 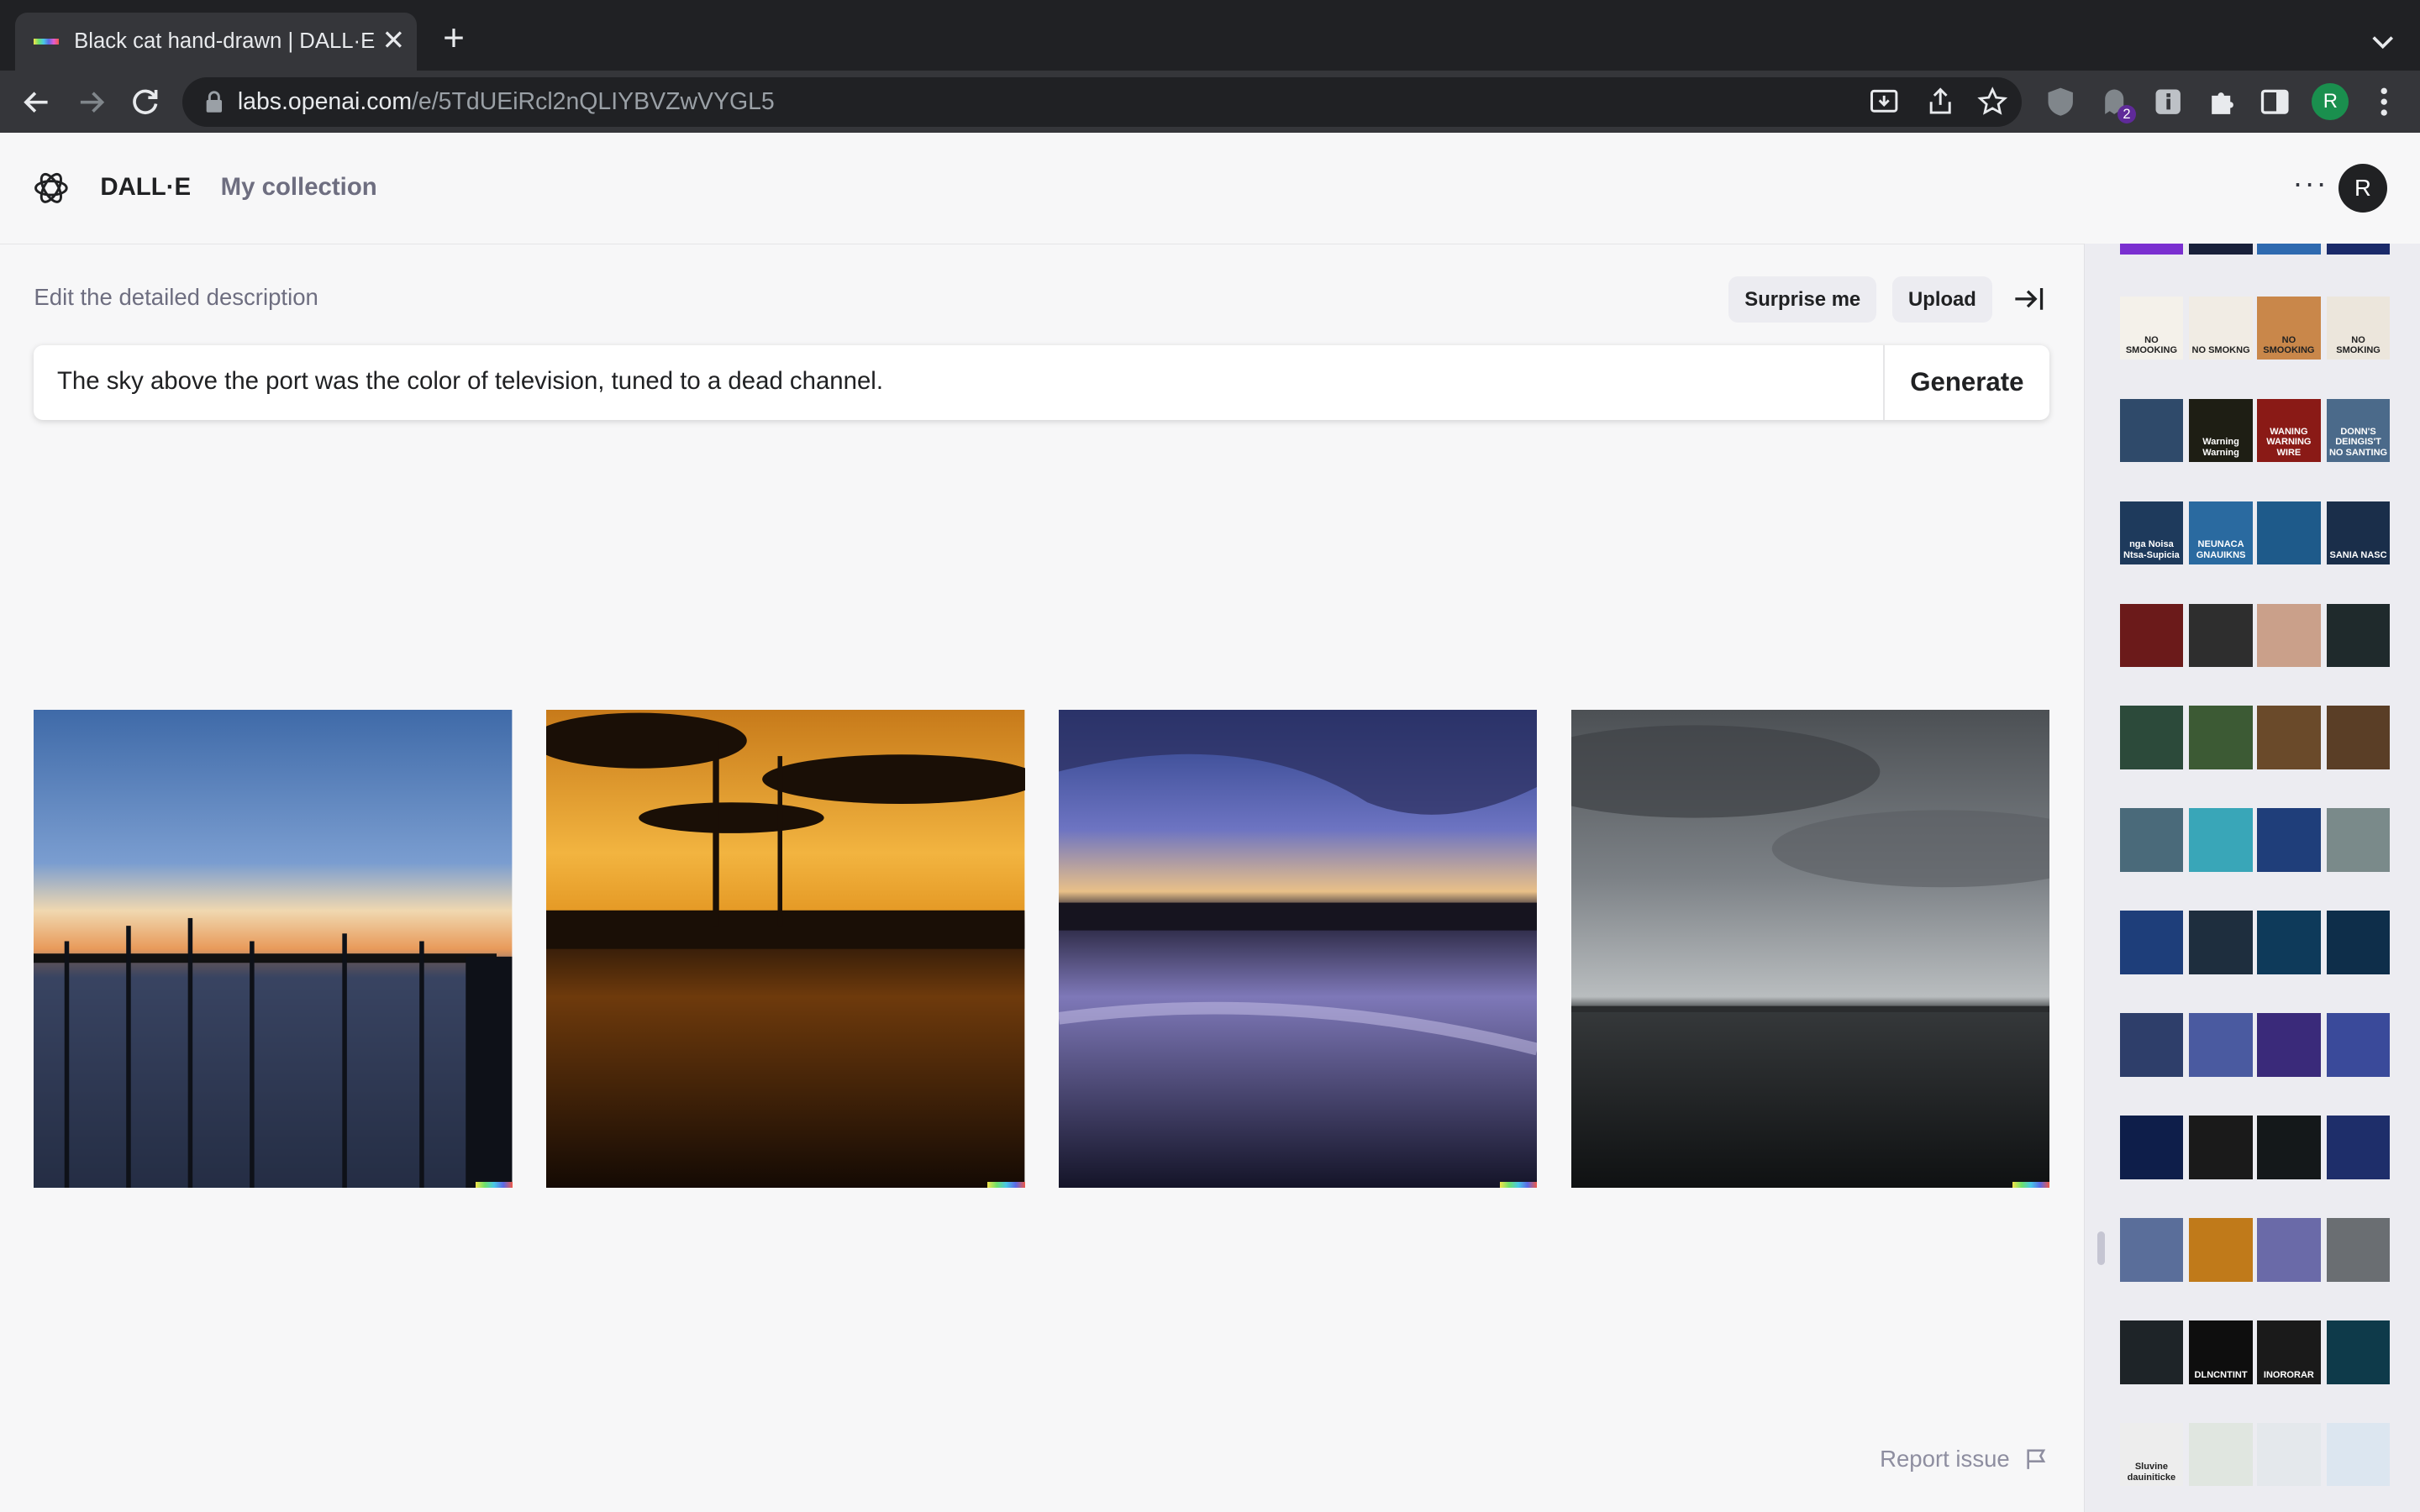 What do you see at coordinates (1802, 299) in the screenshot?
I see `surprise-me-button: Surprise me` at bounding box center [1802, 299].